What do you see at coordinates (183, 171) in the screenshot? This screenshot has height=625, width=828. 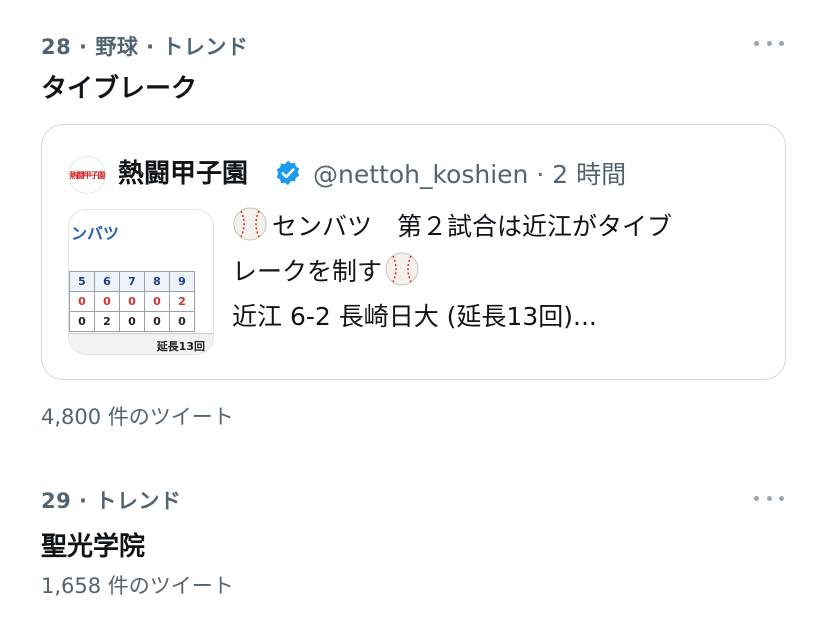 I see `account-name: 熱闘甲子園` at bounding box center [183, 171].